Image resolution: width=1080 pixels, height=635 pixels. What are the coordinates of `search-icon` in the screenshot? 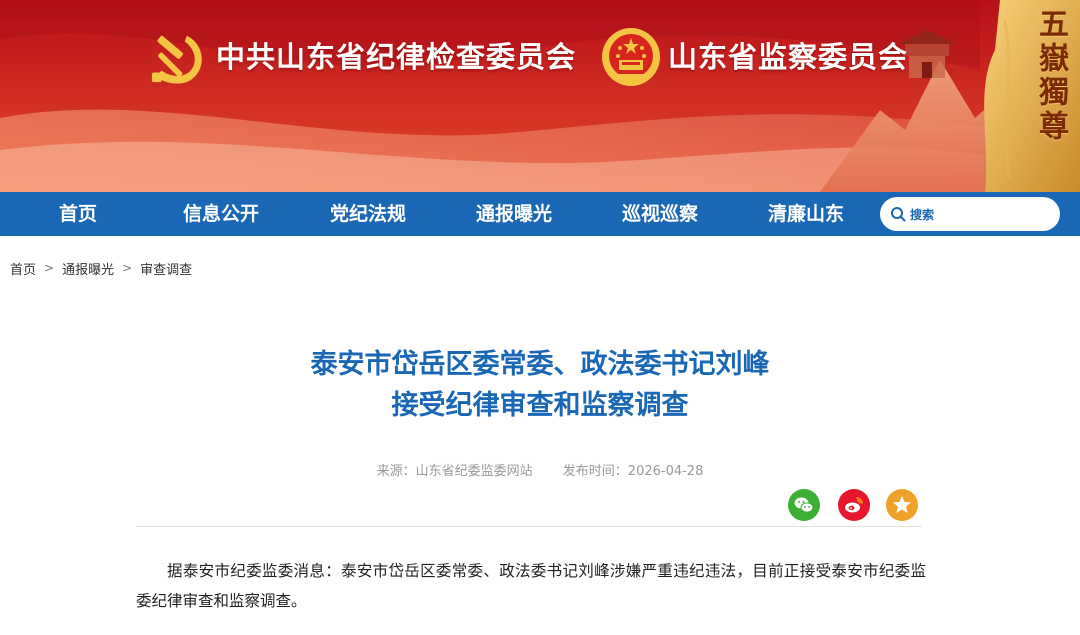 It's located at (898, 214).